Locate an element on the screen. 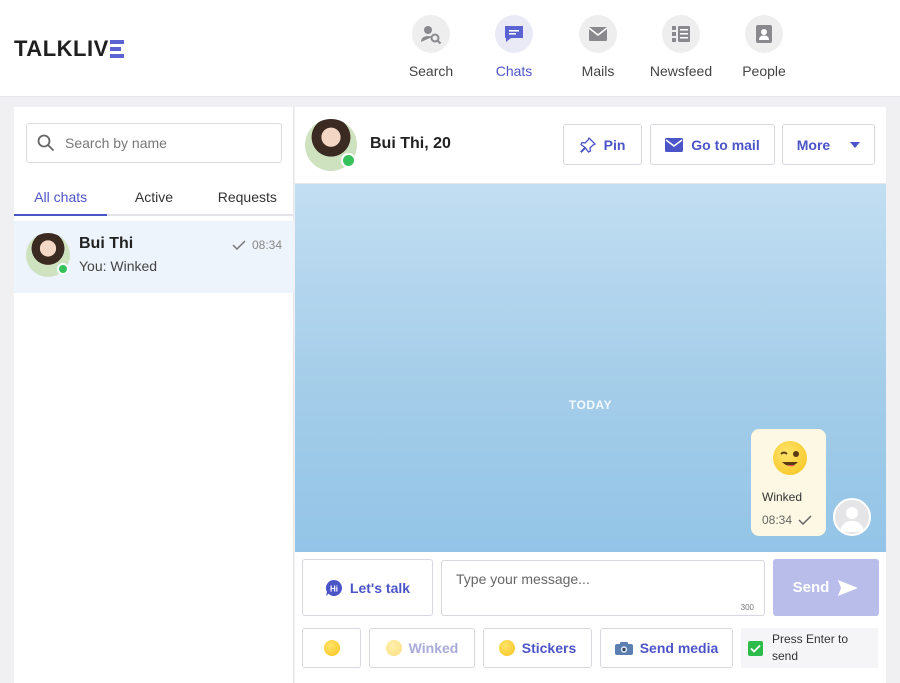 Image resolution: width=900 pixels, height=683 pixels. smiley-icon is located at coordinates (331, 648).